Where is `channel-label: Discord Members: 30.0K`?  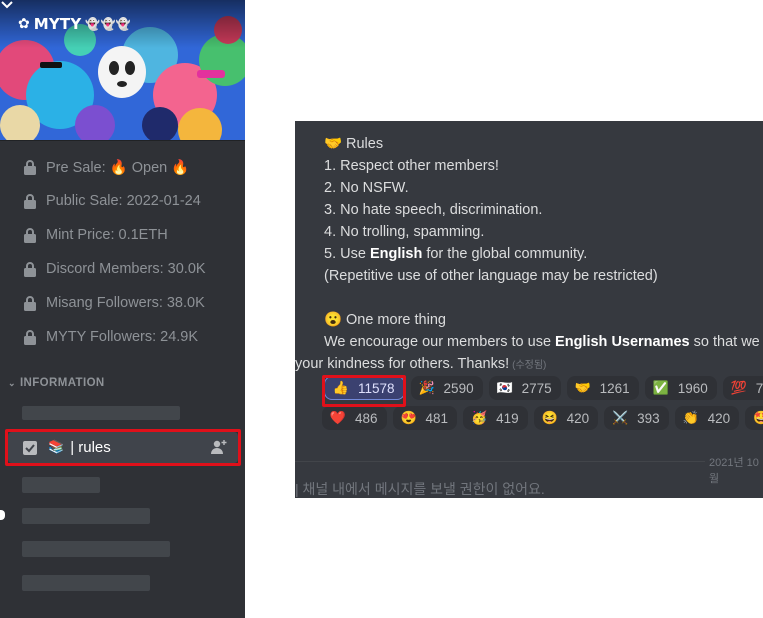
channel-label: Discord Members: 30.0K is located at coordinates (126, 269).